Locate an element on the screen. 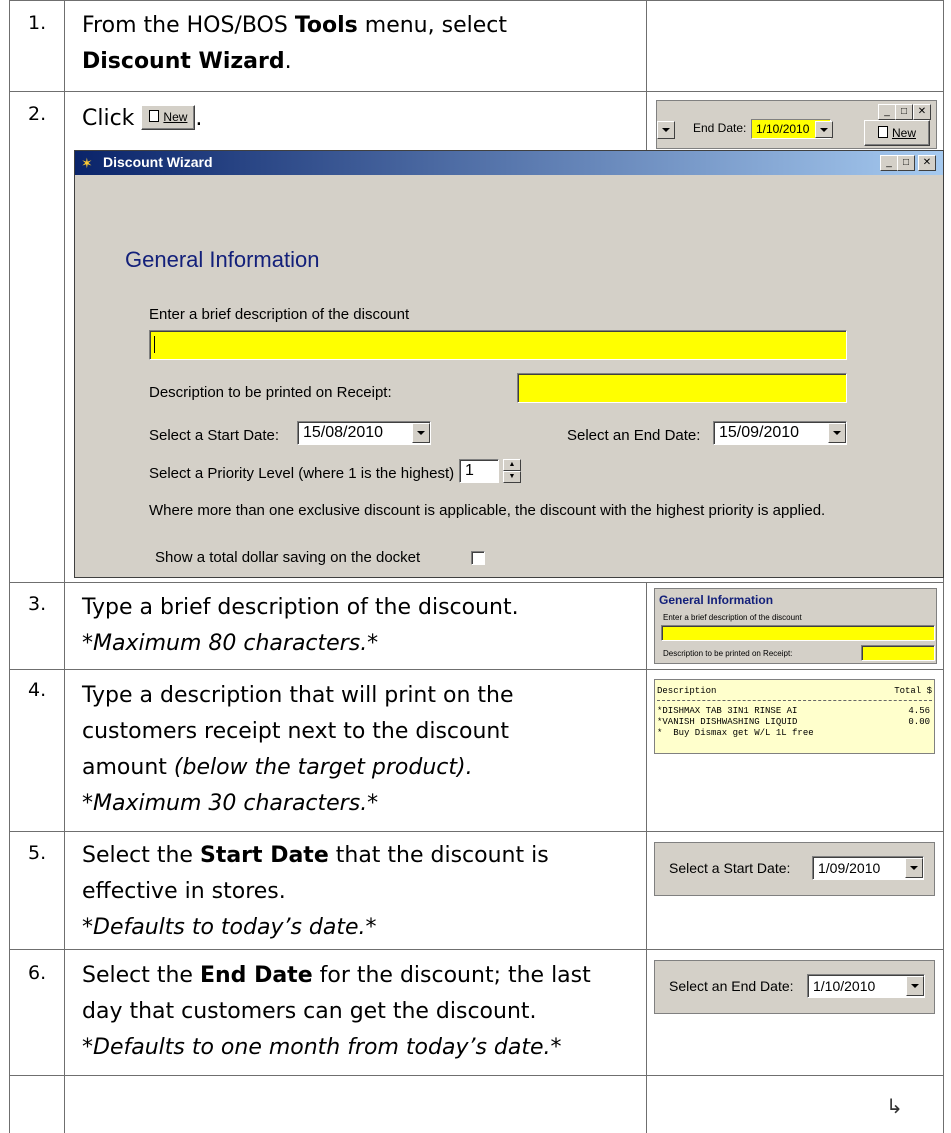 Image resolution: width=951 pixels, height=1133 pixels. step2-screenshot: _ □ ✕ End Date: 1/10/2010 New is located at coordinates (796, 124).